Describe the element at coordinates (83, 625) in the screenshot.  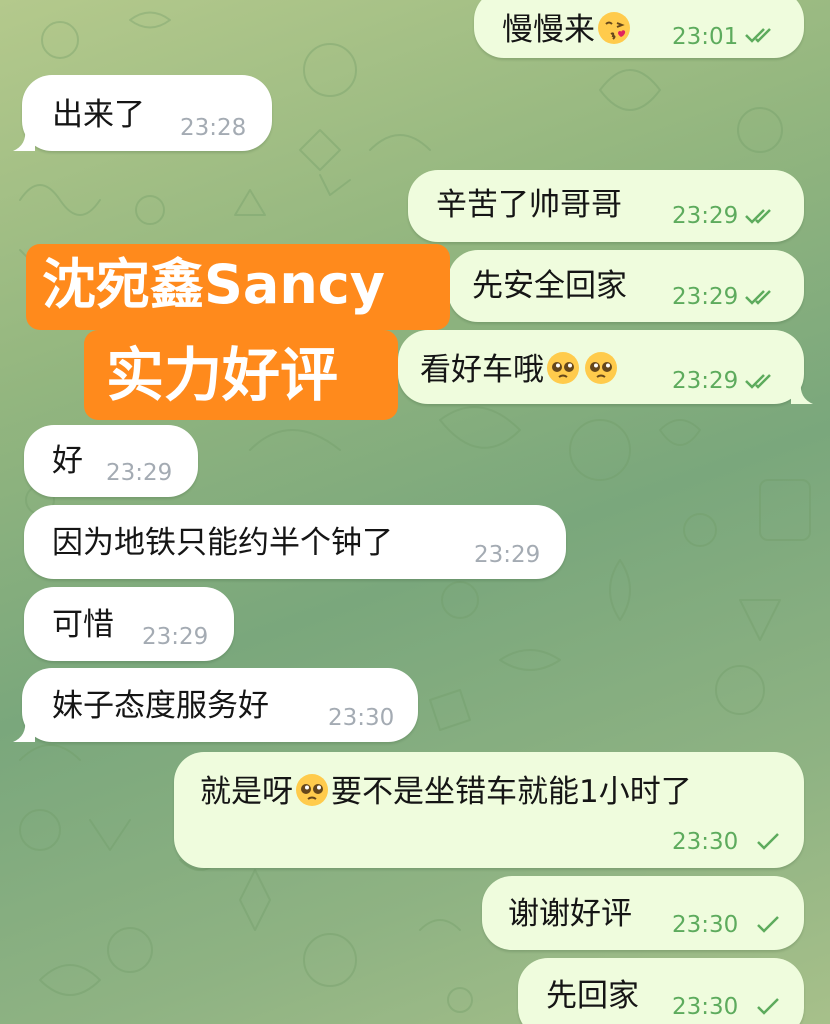
I see `message-text: 可惜` at that location.